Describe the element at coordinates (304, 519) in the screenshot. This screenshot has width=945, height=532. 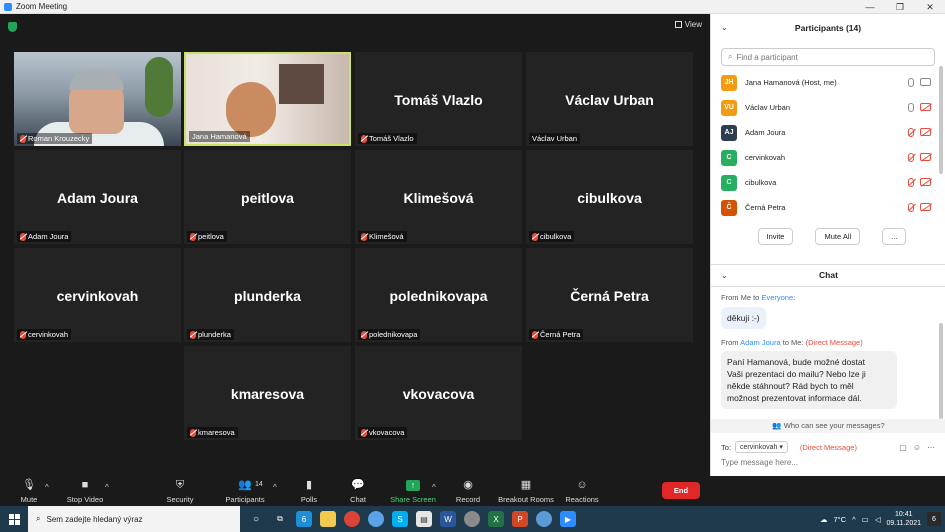
I see `edge-icon: 6` at that location.